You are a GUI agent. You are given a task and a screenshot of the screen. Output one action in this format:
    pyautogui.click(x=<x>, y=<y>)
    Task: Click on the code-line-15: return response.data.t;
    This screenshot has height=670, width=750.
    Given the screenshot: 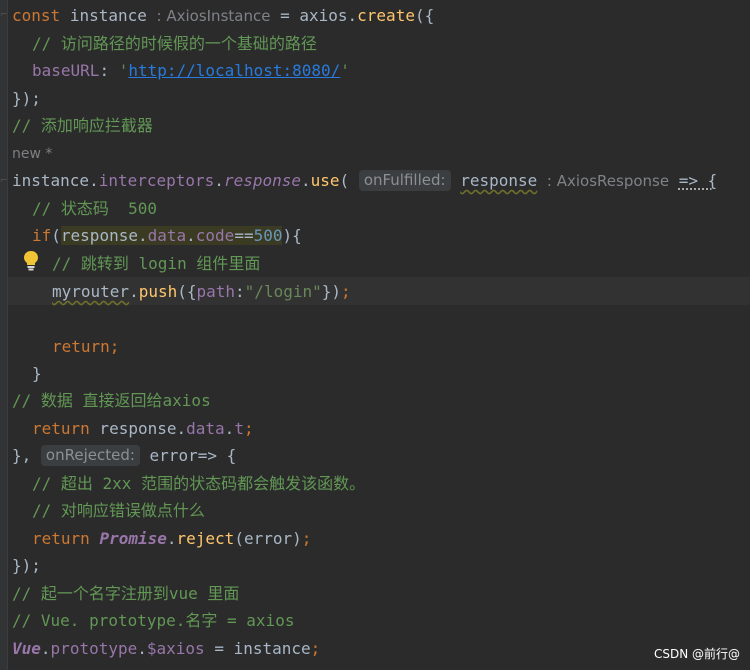 What is the action you would take?
    pyautogui.click(x=143, y=428)
    